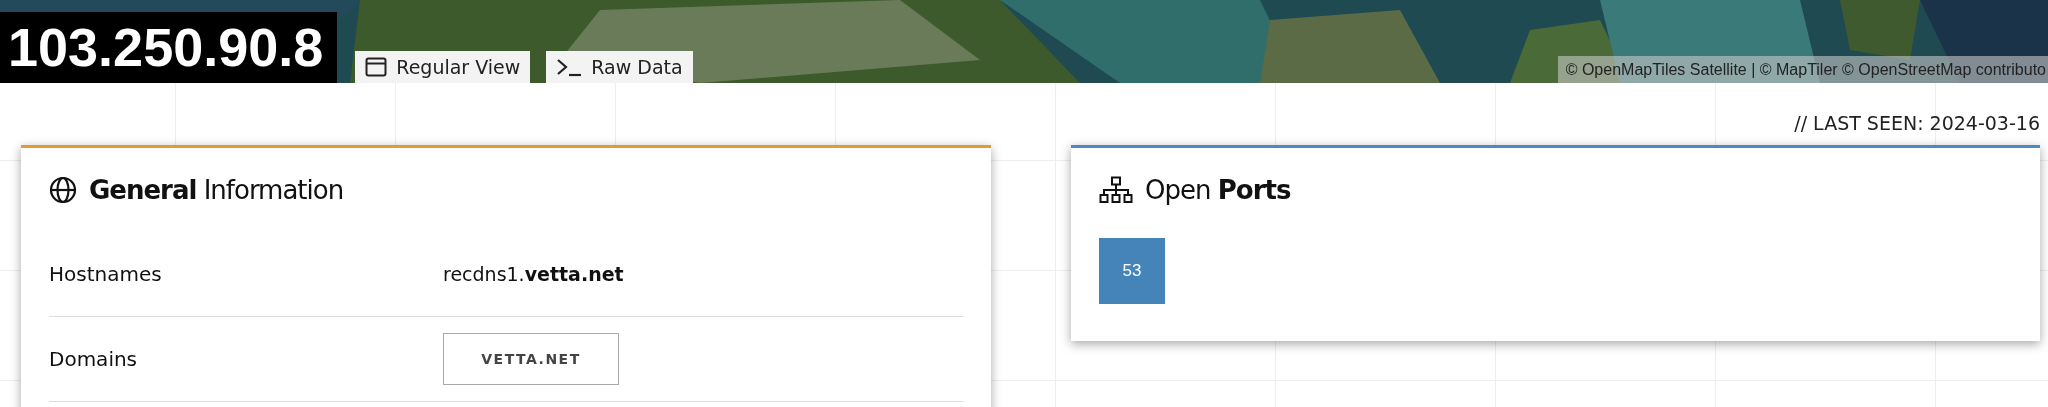  I want to click on ip-address: 103.250.90.8, so click(169, 47).